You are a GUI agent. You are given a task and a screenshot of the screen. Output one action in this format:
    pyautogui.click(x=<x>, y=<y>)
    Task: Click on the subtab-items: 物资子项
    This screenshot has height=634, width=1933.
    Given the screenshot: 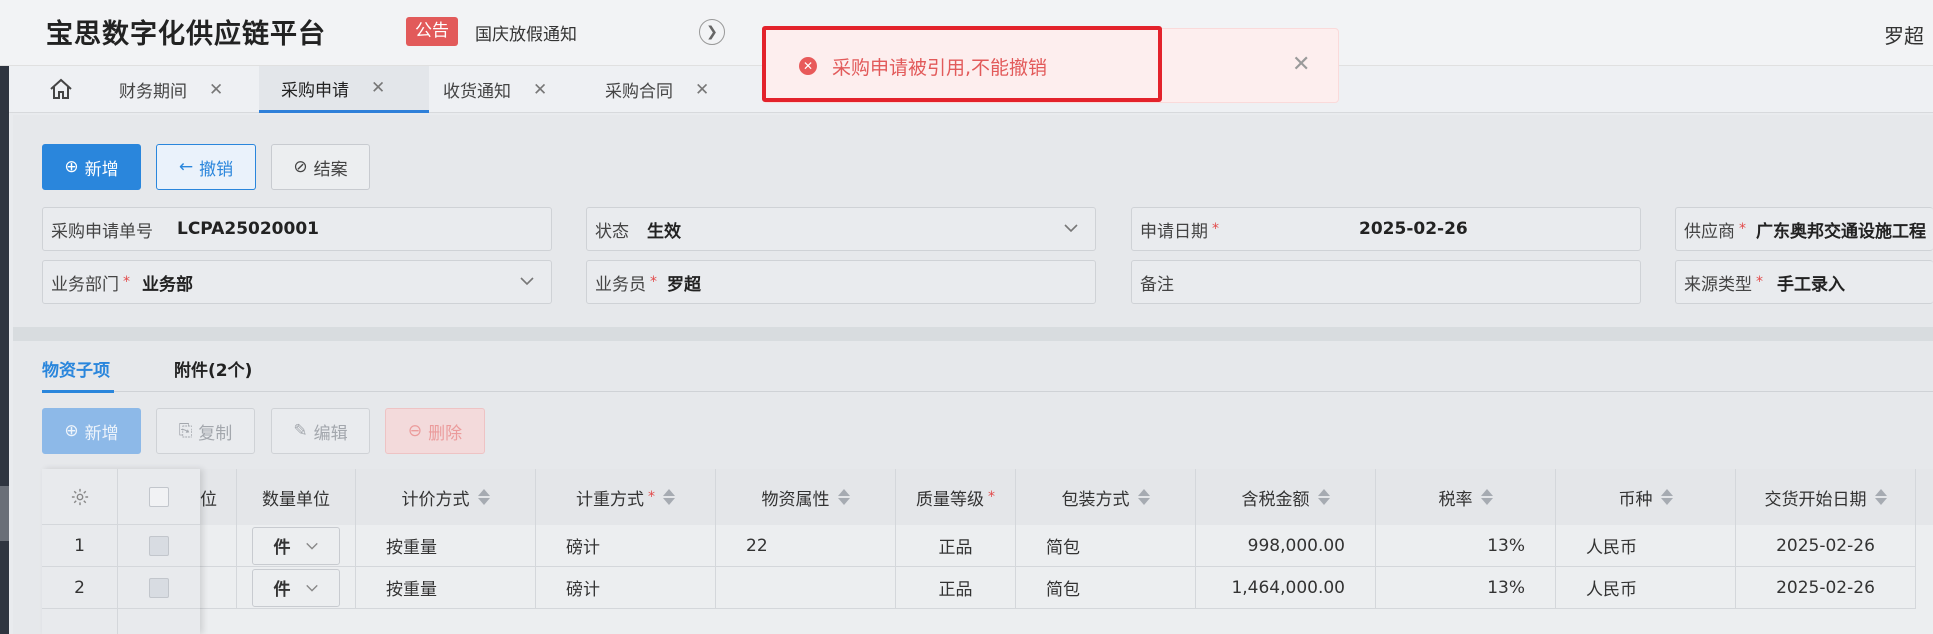 What is the action you would take?
    pyautogui.click(x=76, y=368)
    